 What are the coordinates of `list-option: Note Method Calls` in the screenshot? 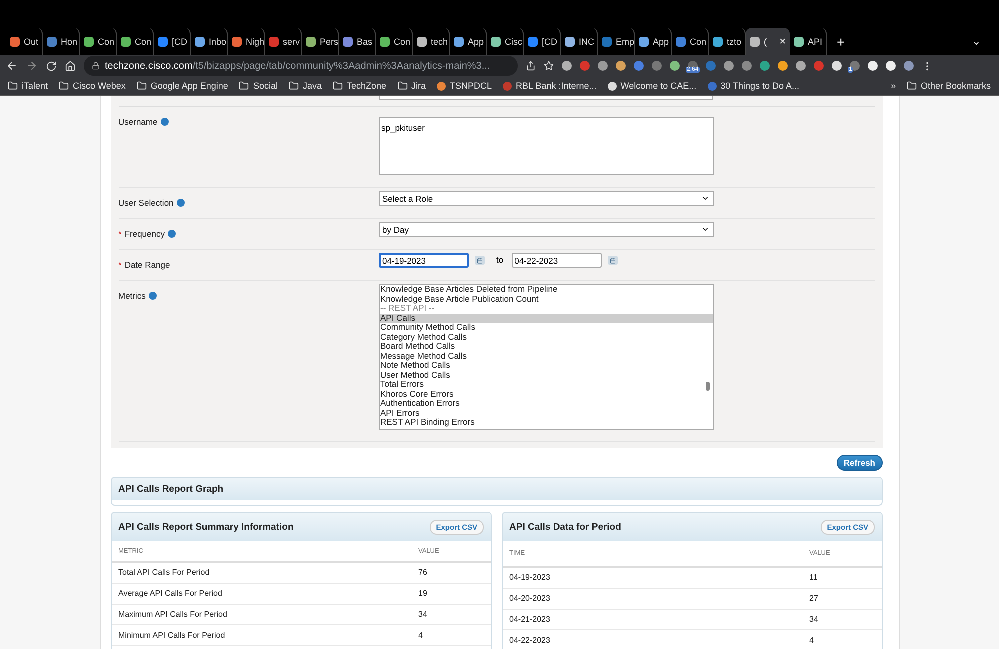 It's located at (546, 365).